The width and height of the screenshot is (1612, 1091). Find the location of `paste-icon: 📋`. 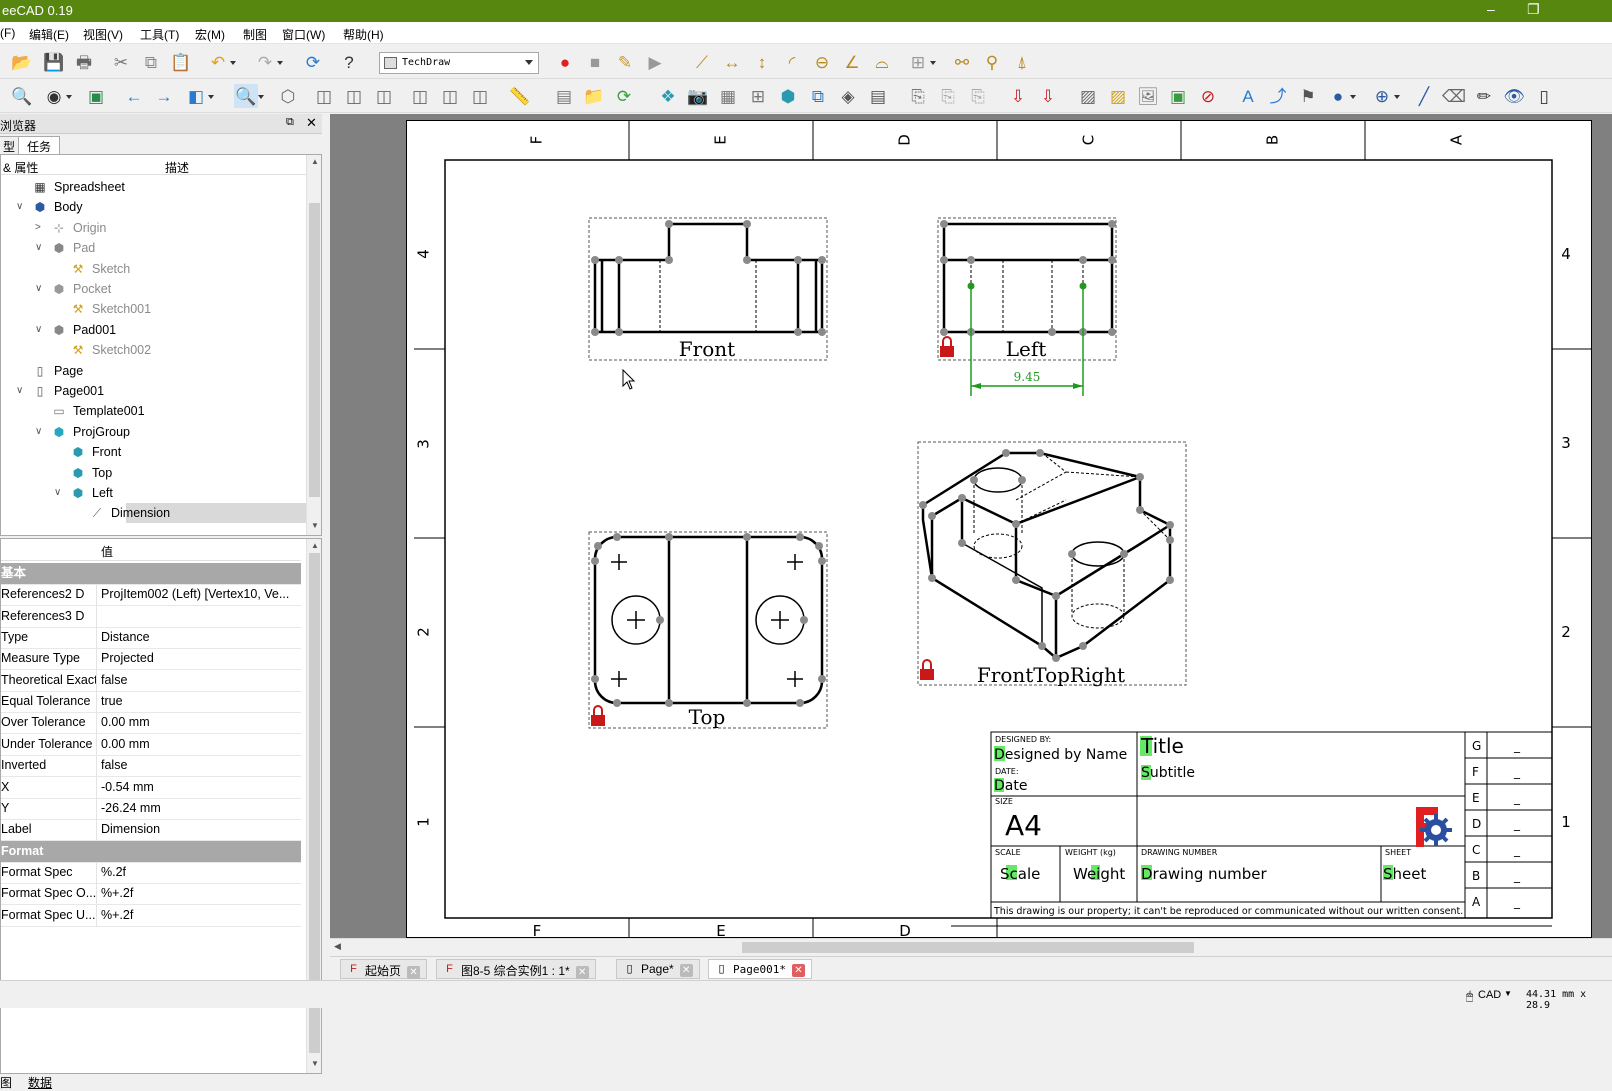

paste-icon: 📋 is located at coordinates (181, 62).